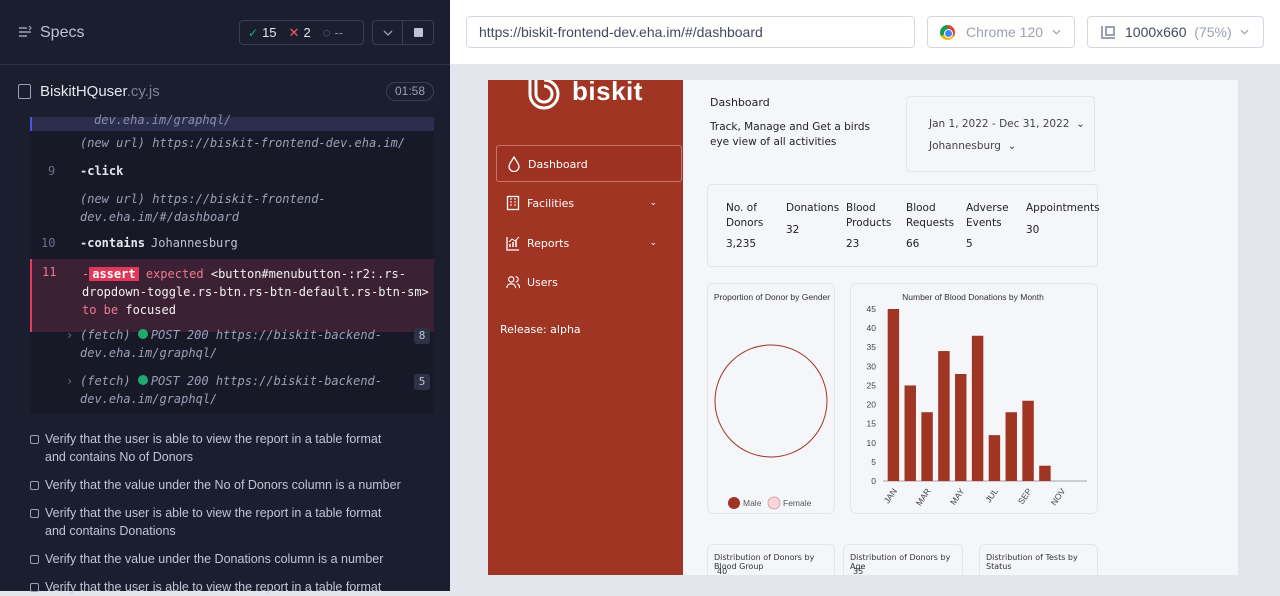 This screenshot has height=596, width=1280. I want to click on y-tick-label: 35, so click(872, 347).